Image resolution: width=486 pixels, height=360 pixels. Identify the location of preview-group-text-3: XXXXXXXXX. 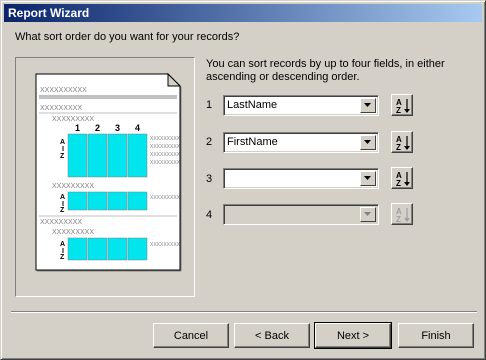
(73, 186).